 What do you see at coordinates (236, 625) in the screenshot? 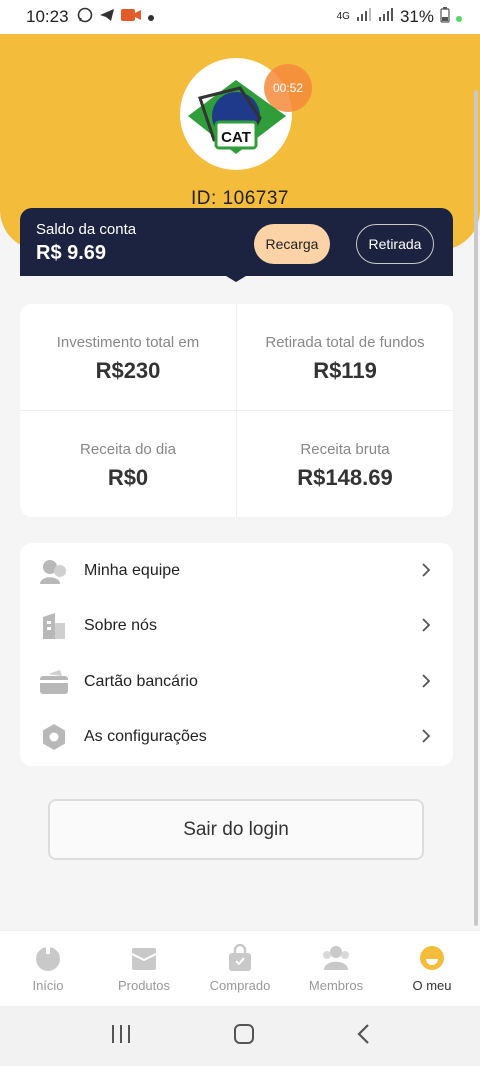
I see `menu-item-about: Sobre nós` at bounding box center [236, 625].